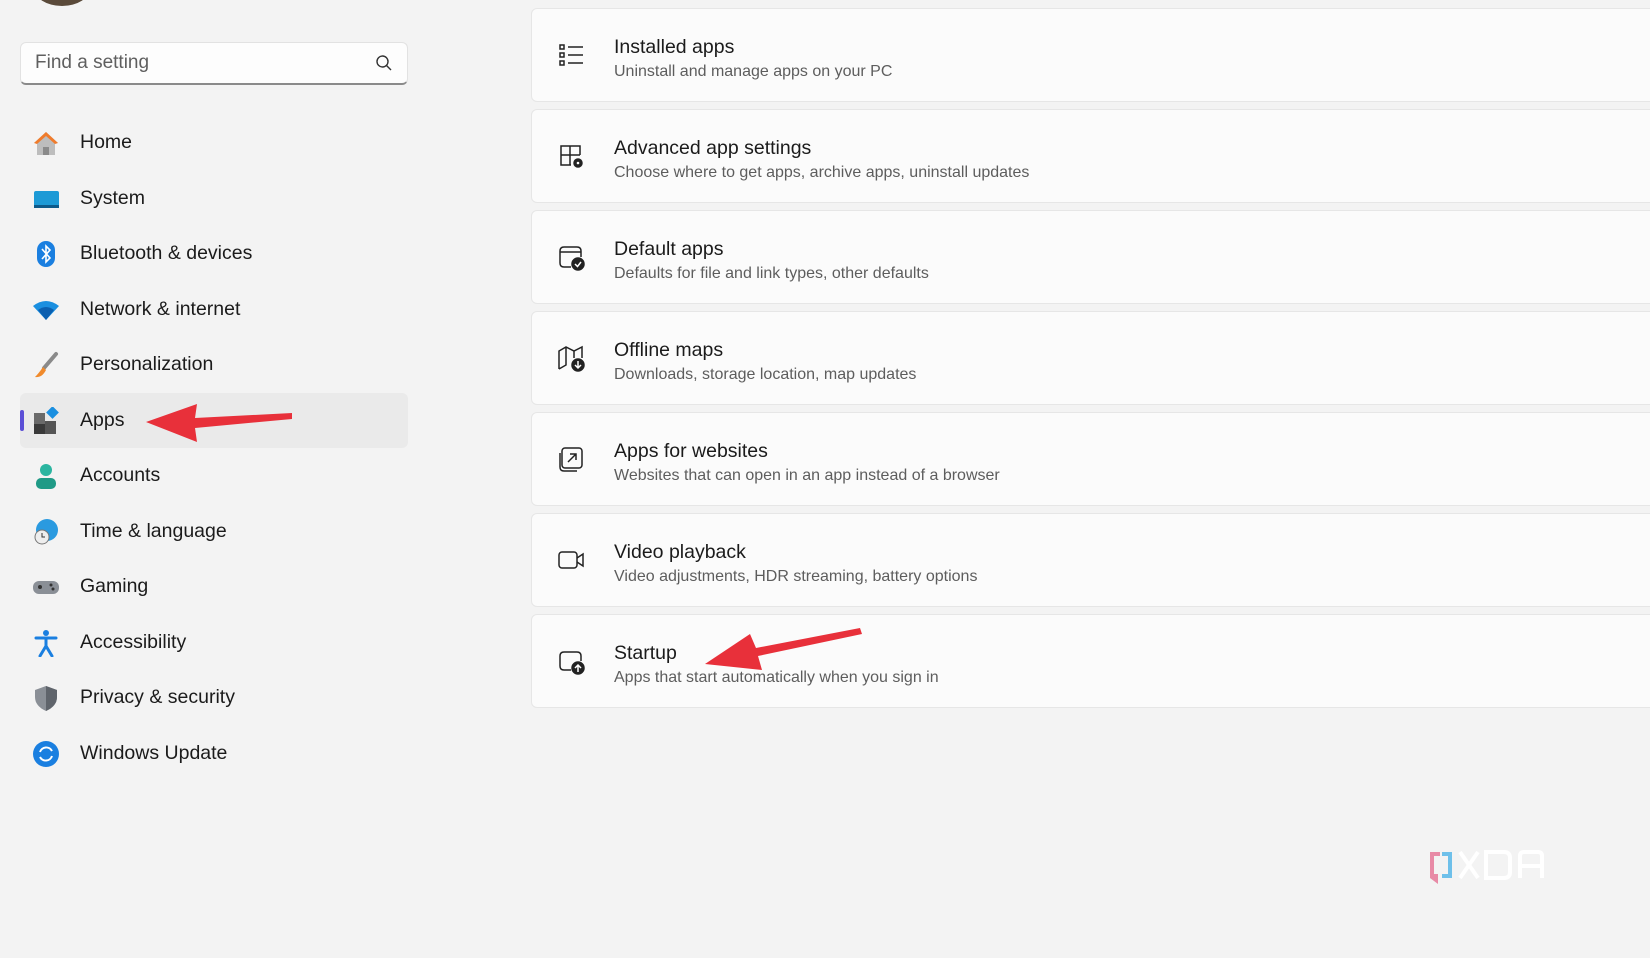  Describe the element at coordinates (214, 199) in the screenshot. I see `sidebar-item-system: System` at that location.